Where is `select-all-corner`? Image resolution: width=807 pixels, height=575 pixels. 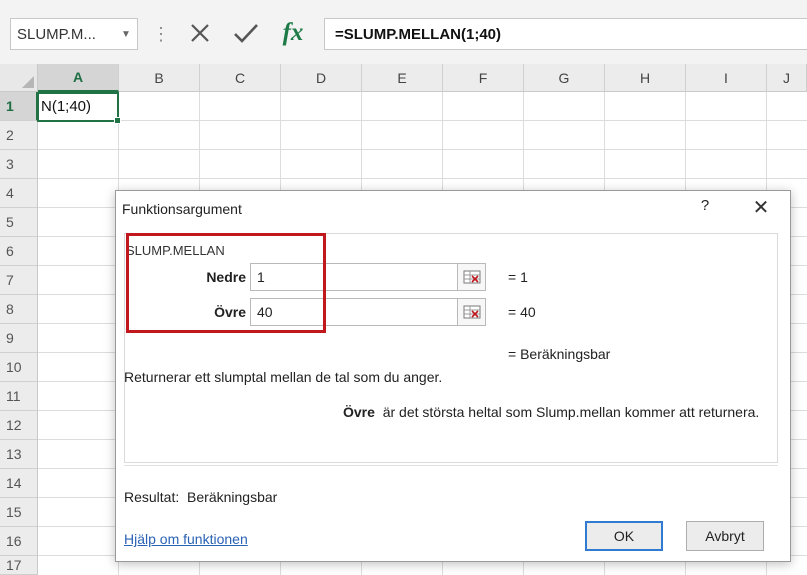
select-all-corner is located at coordinates (19, 78).